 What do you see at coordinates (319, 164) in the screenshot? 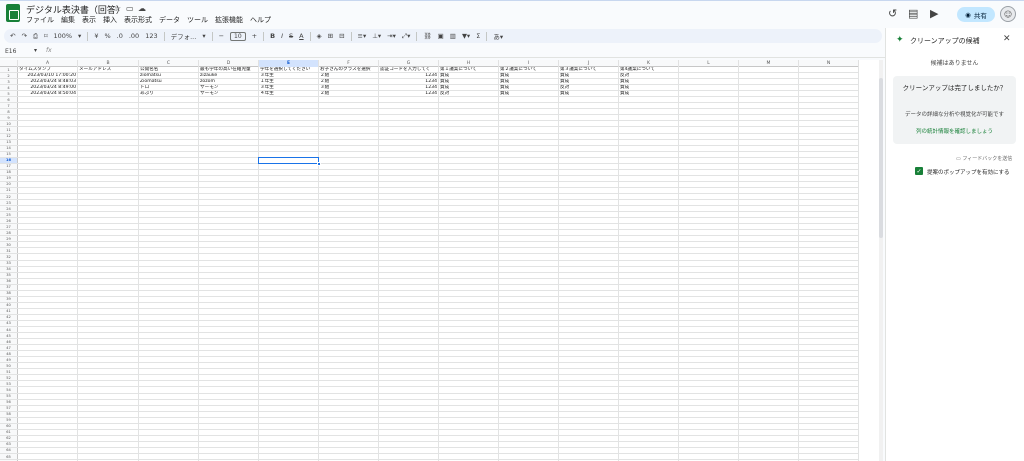
I see `fill-handle` at bounding box center [319, 164].